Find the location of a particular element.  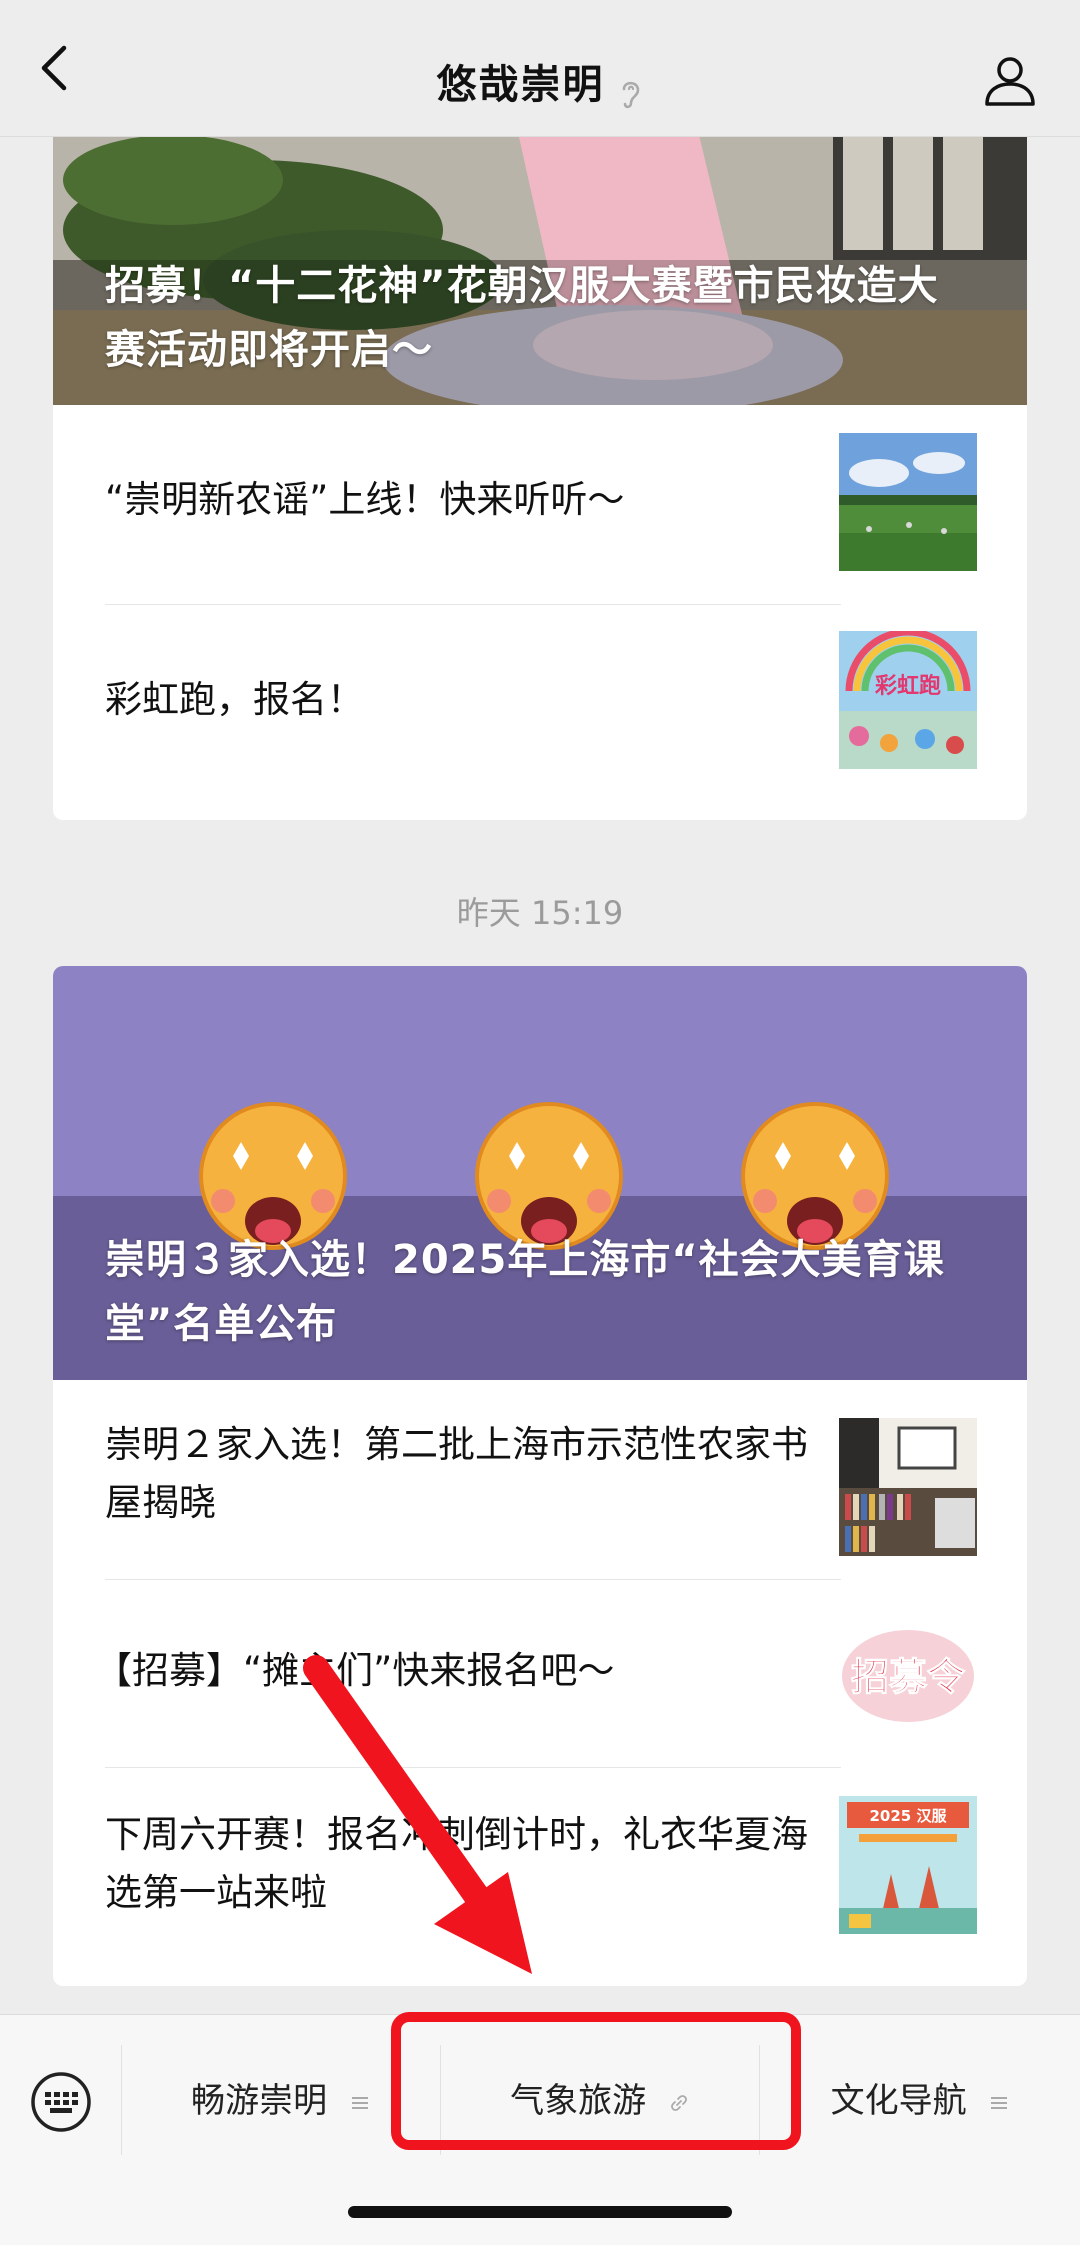

menu-item-culture-nav: 文化导航 is located at coordinates (920, 2101).